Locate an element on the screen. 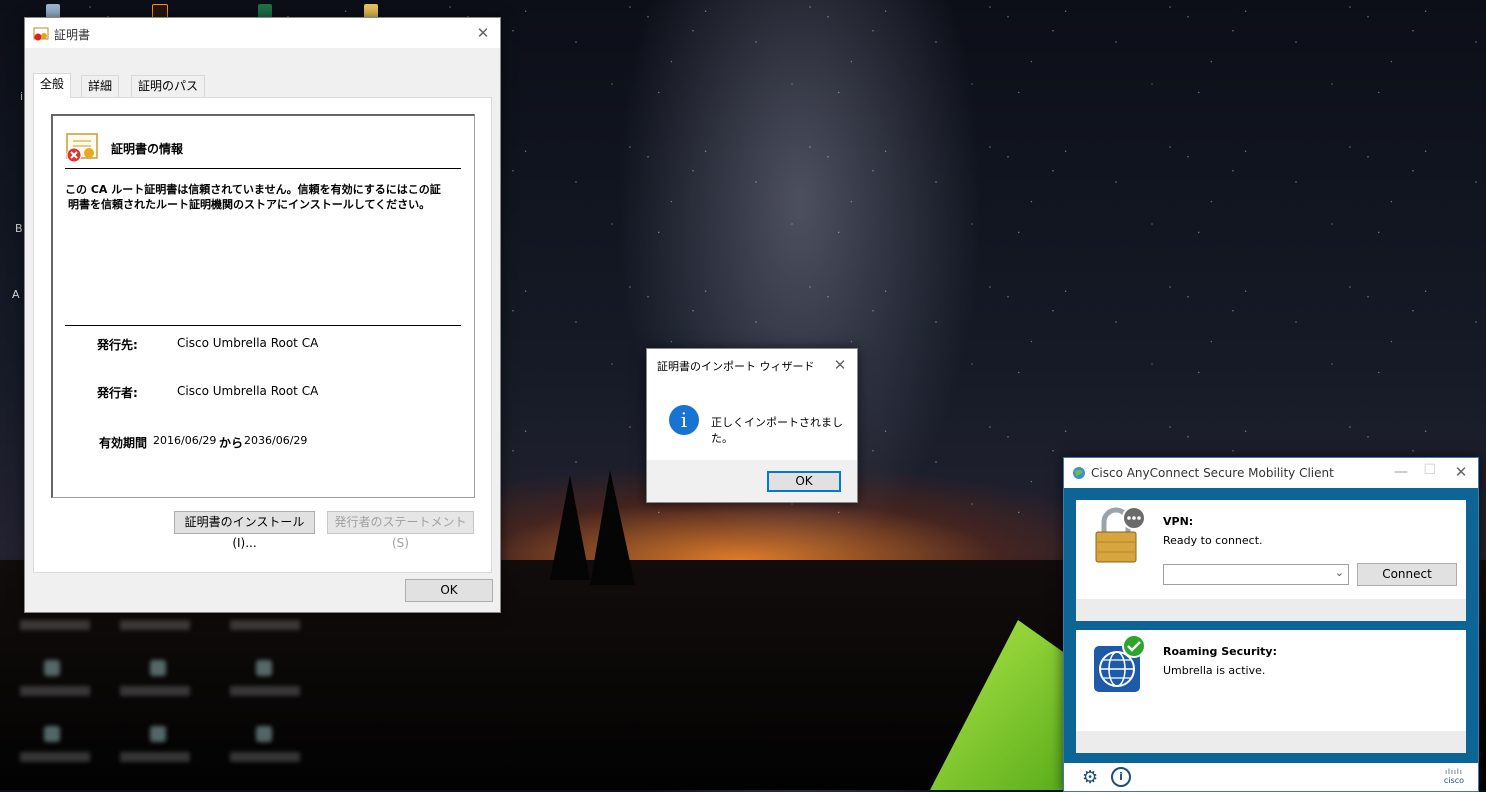  roaming-security-panel: Roaming Security: Umbrella is active. is located at coordinates (1271, 691).